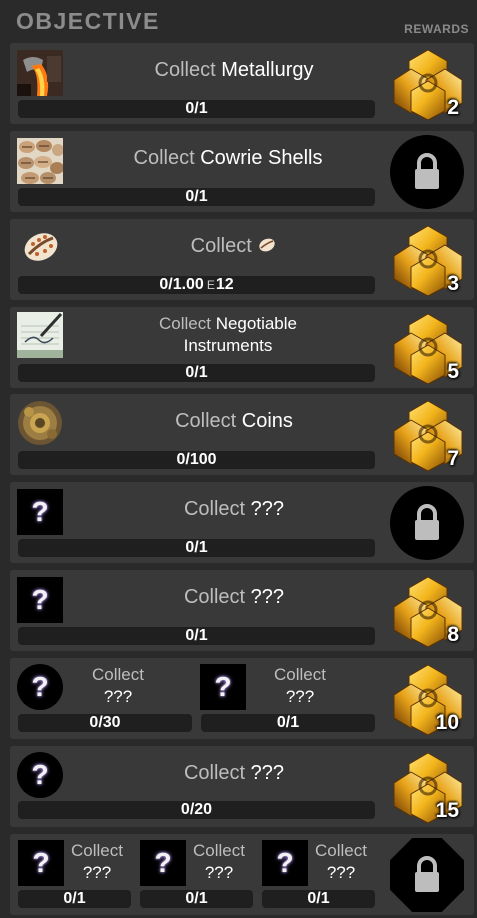 The height and width of the screenshot is (918, 477). I want to click on objective-row-multi: ? Collect ??? 0/30 ? Collect ??? 0/1 10, so click(242, 698).